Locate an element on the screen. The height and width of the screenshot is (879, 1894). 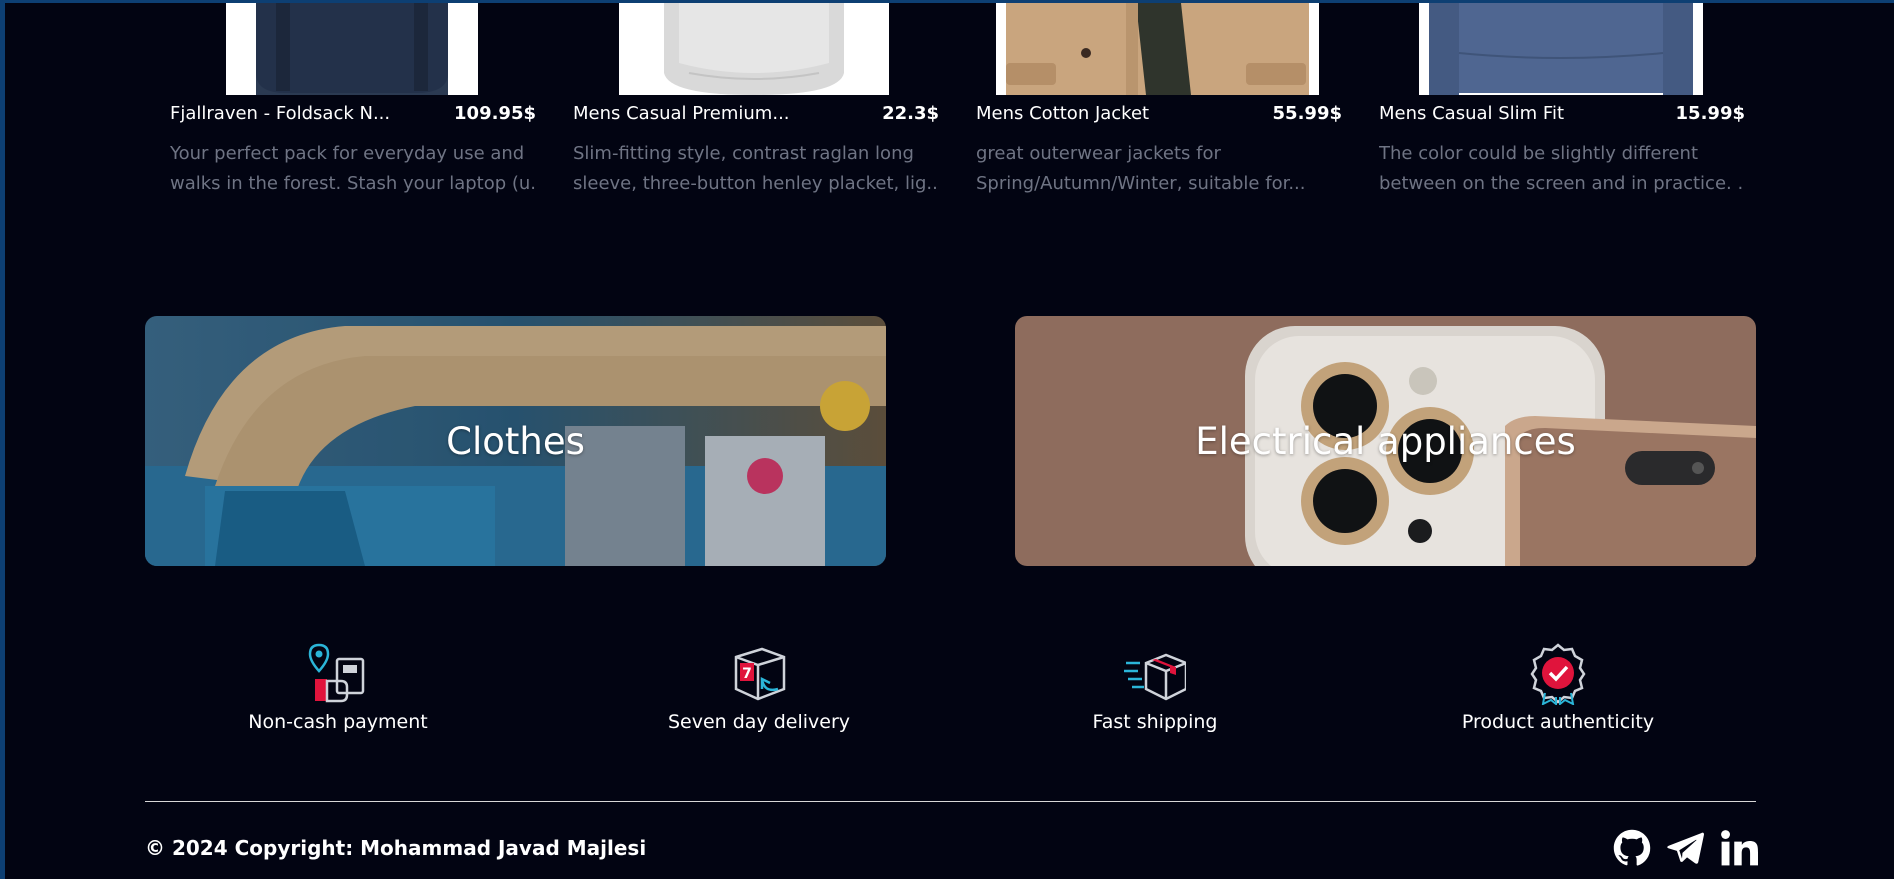
payment-icon is located at coordinates (336, 673).